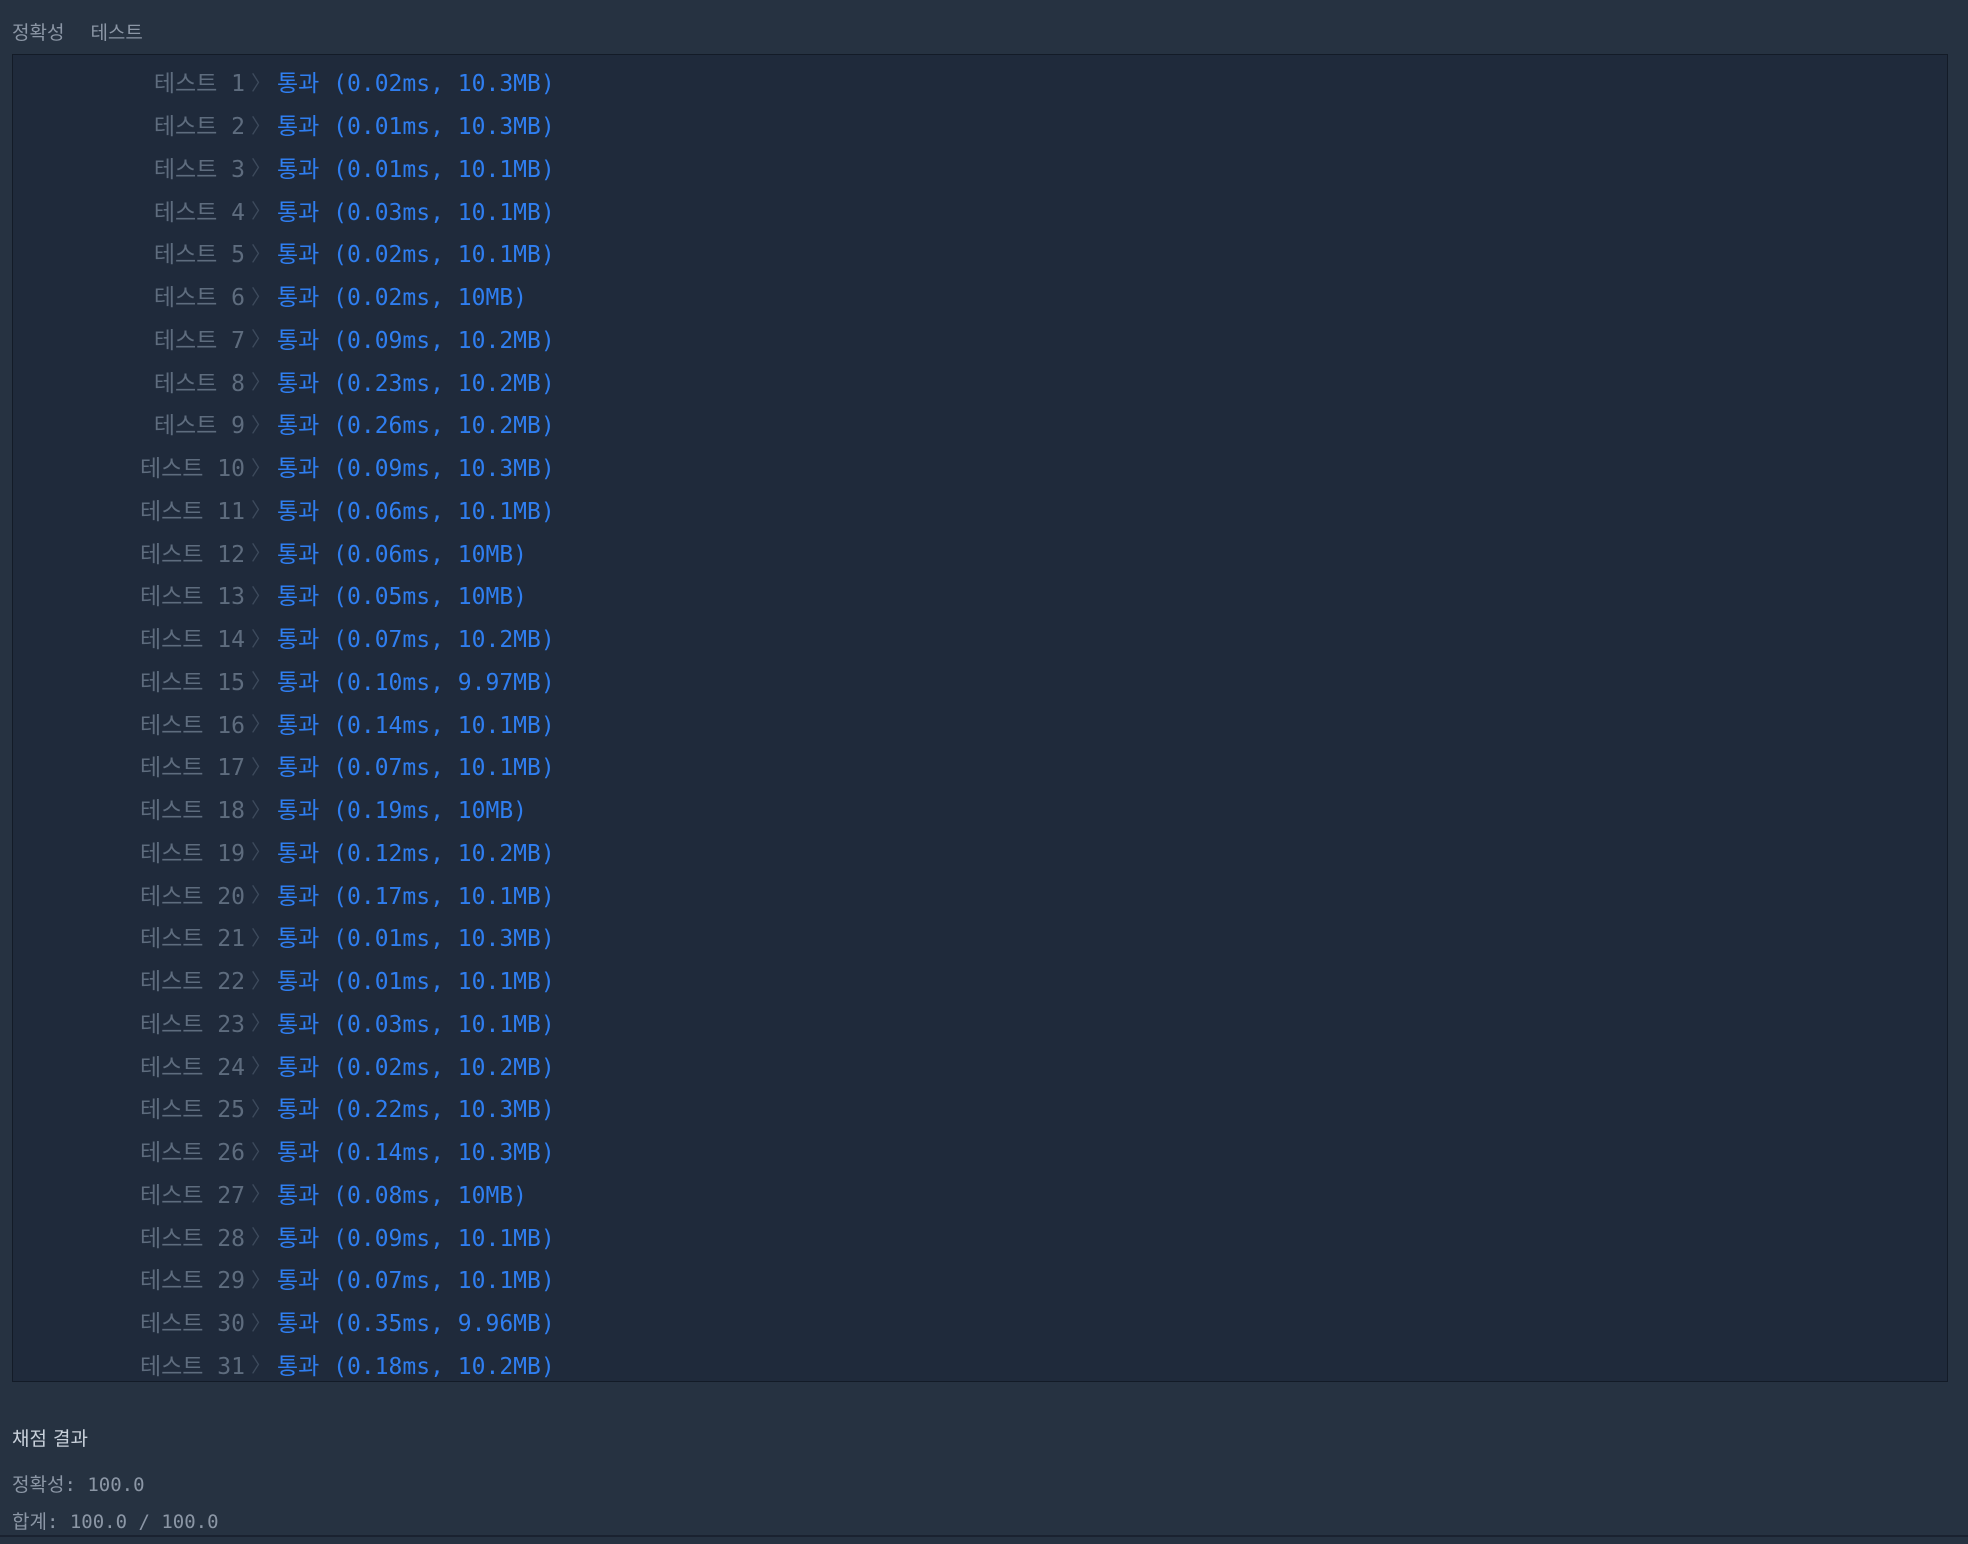 This screenshot has height=1544, width=1968. What do you see at coordinates (192, 1024) in the screenshot?
I see `test-case-label: 테스트 23` at bounding box center [192, 1024].